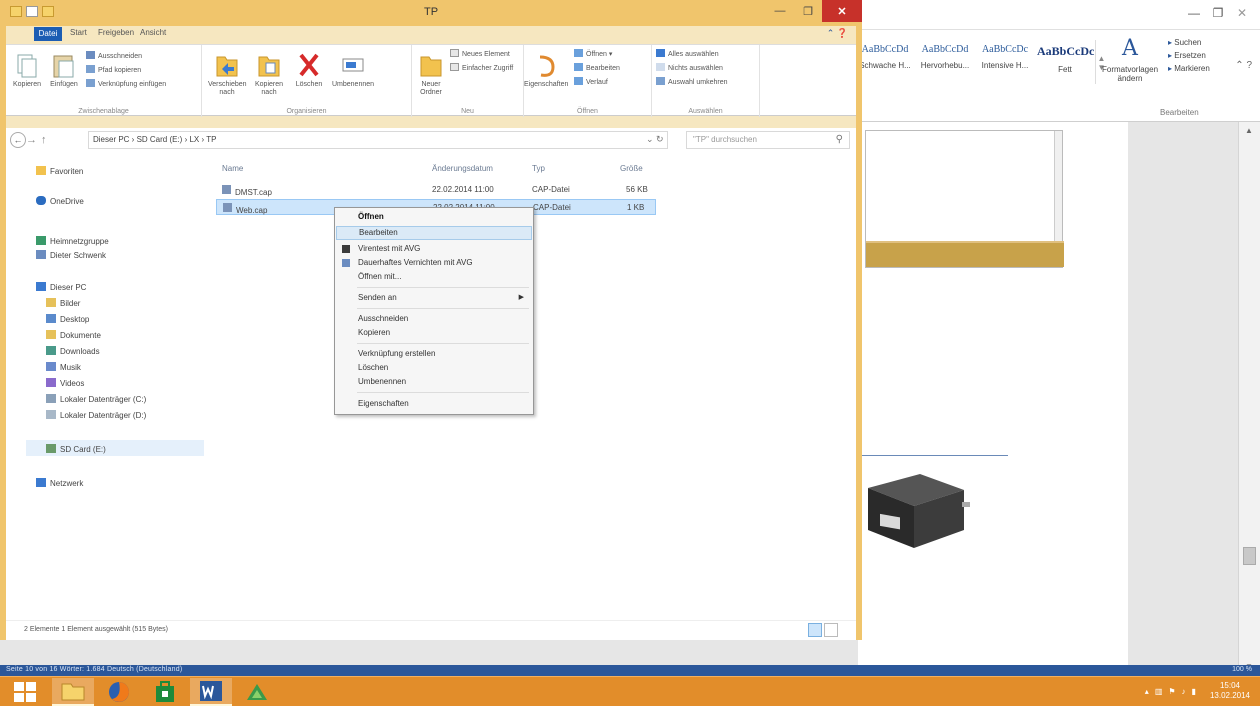 This screenshot has height=706, width=1260. What do you see at coordinates (443, 287) in the screenshot?
I see `menu-separator` at bounding box center [443, 287].